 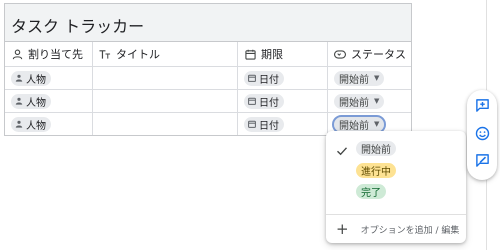 I want to click on add-comment-icon, so click(x=482, y=107).